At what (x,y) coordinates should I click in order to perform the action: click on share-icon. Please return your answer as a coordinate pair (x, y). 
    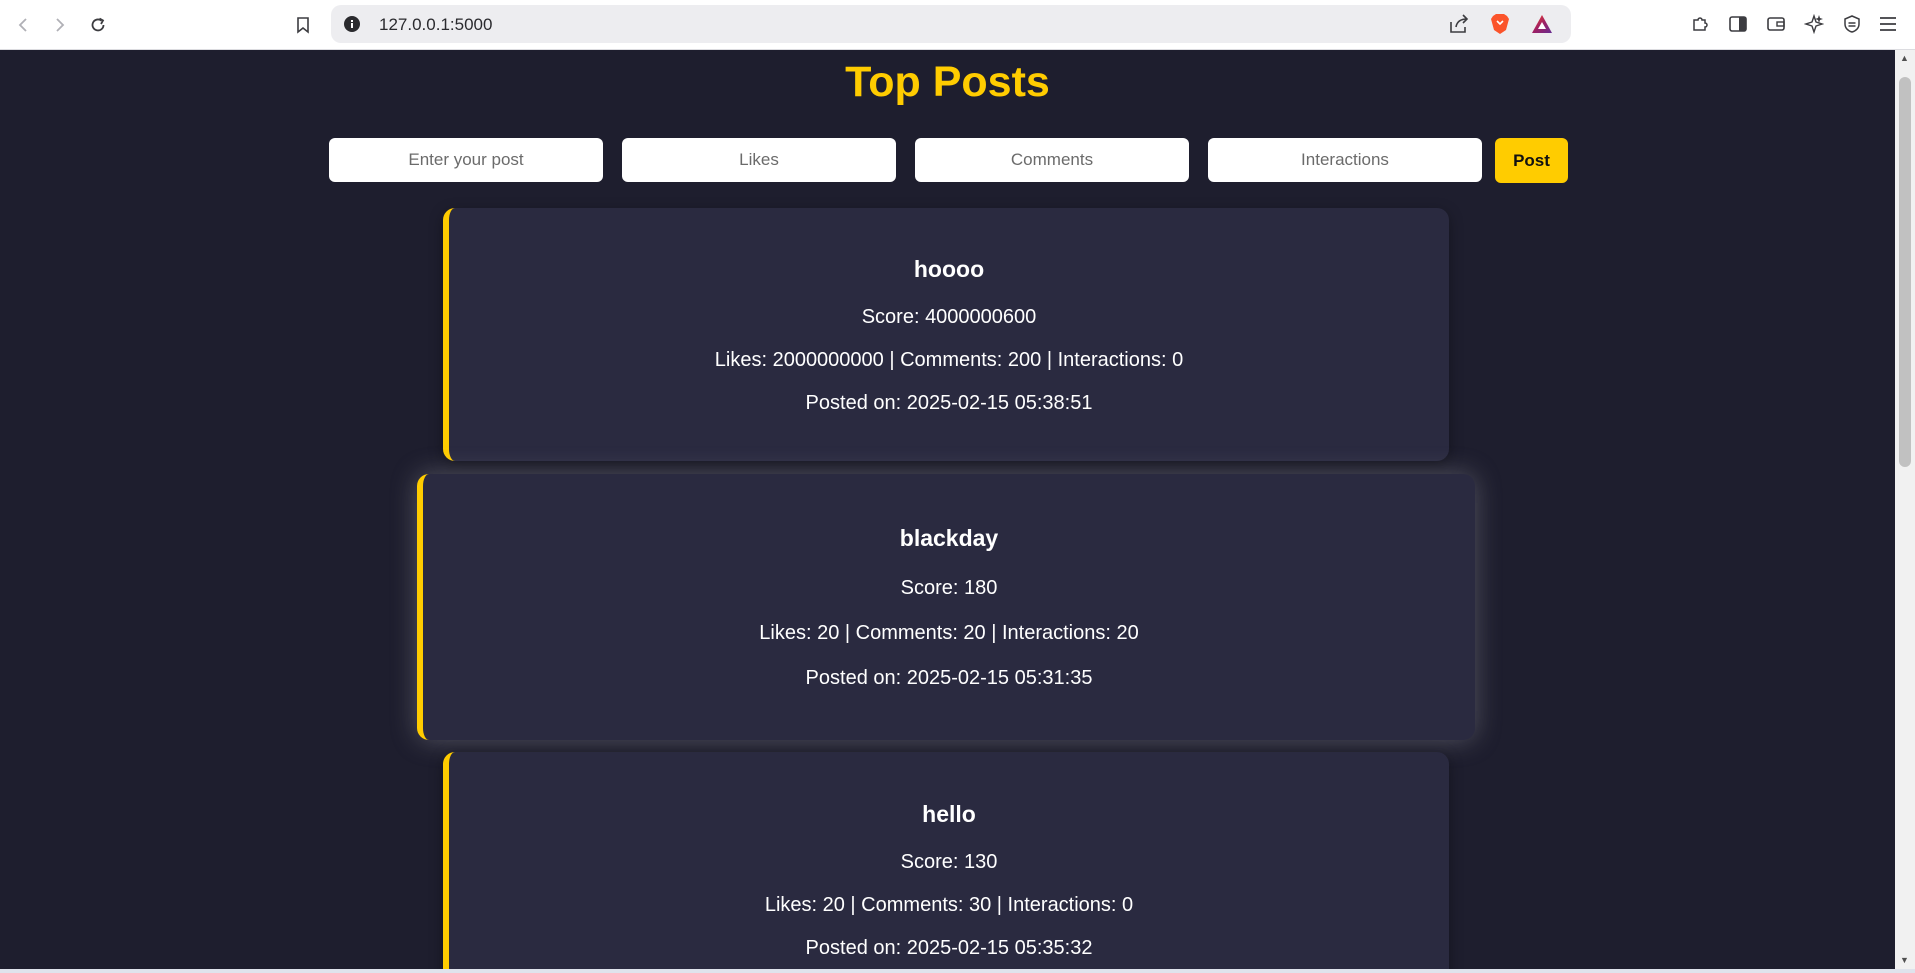
    Looking at the image, I should click on (1459, 26).